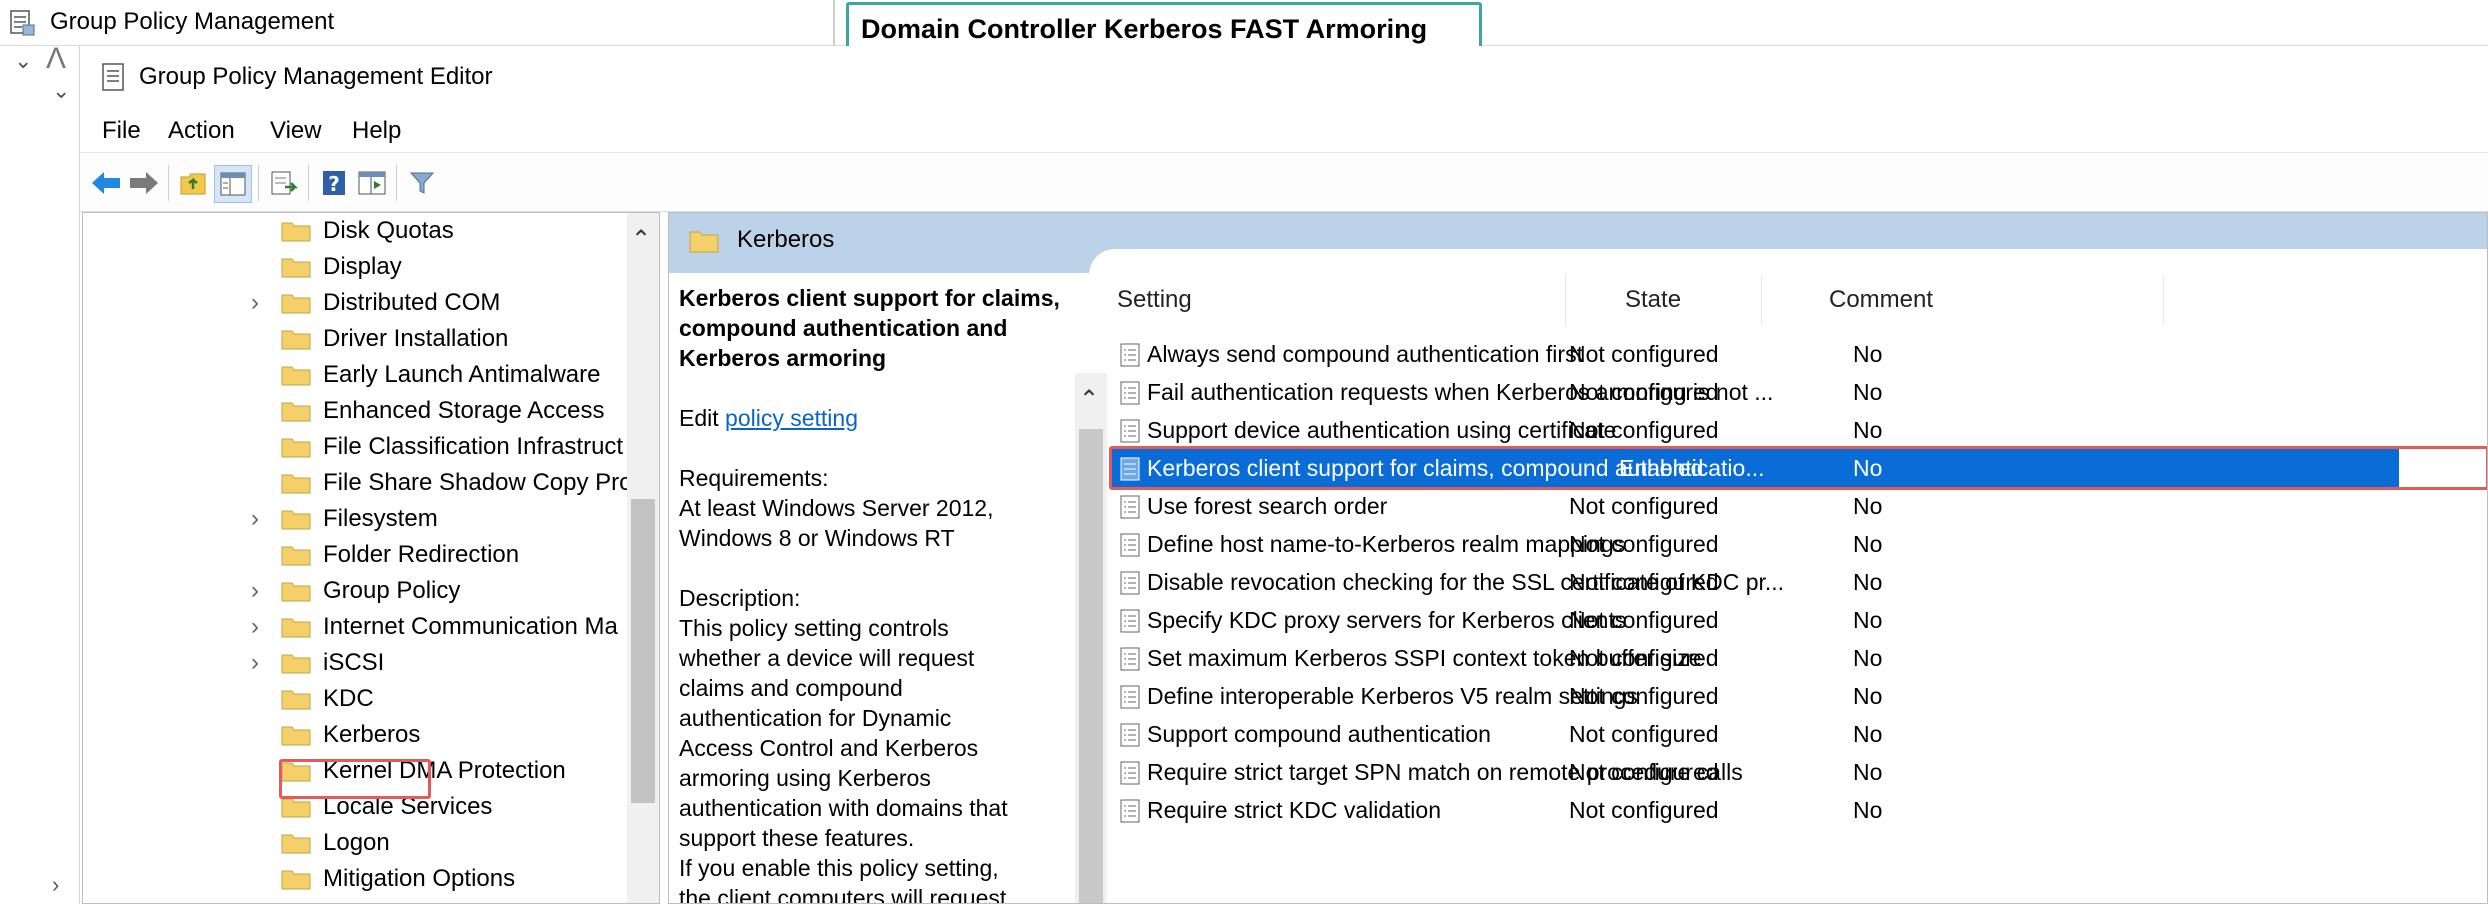 This screenshot has height=904, width=2488. I want to click on callout-box: Domain Controller Kerberos FAST Armoring, so click(1164, 27).